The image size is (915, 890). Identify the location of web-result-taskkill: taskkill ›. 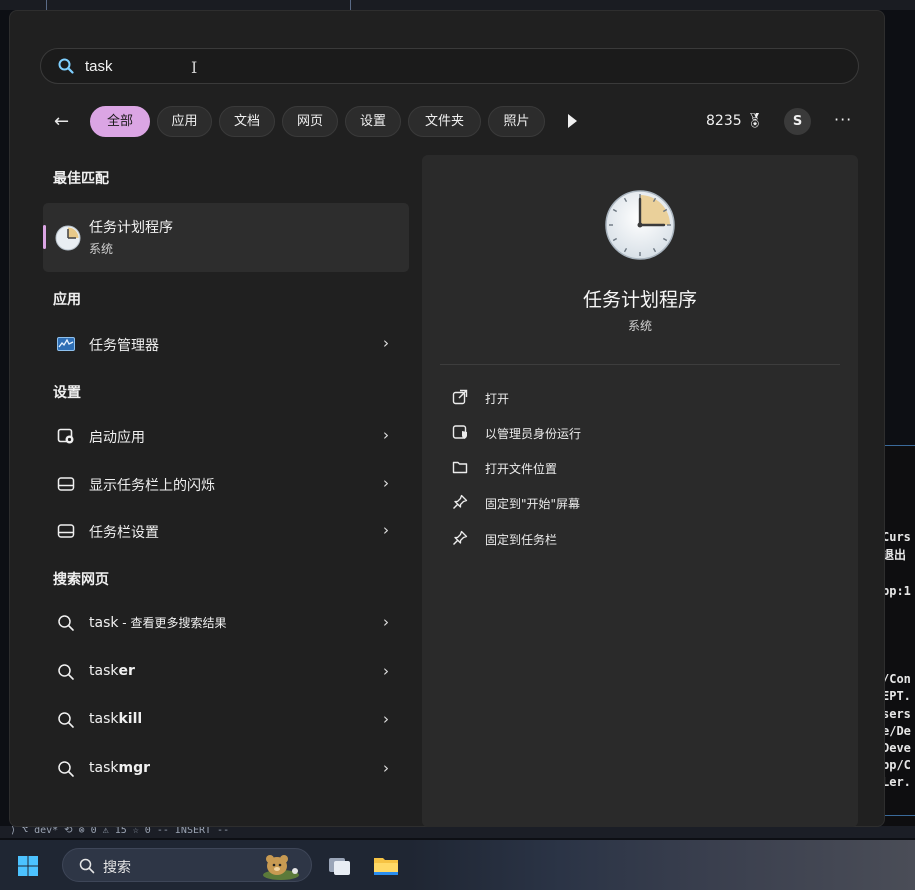
(226, 720).